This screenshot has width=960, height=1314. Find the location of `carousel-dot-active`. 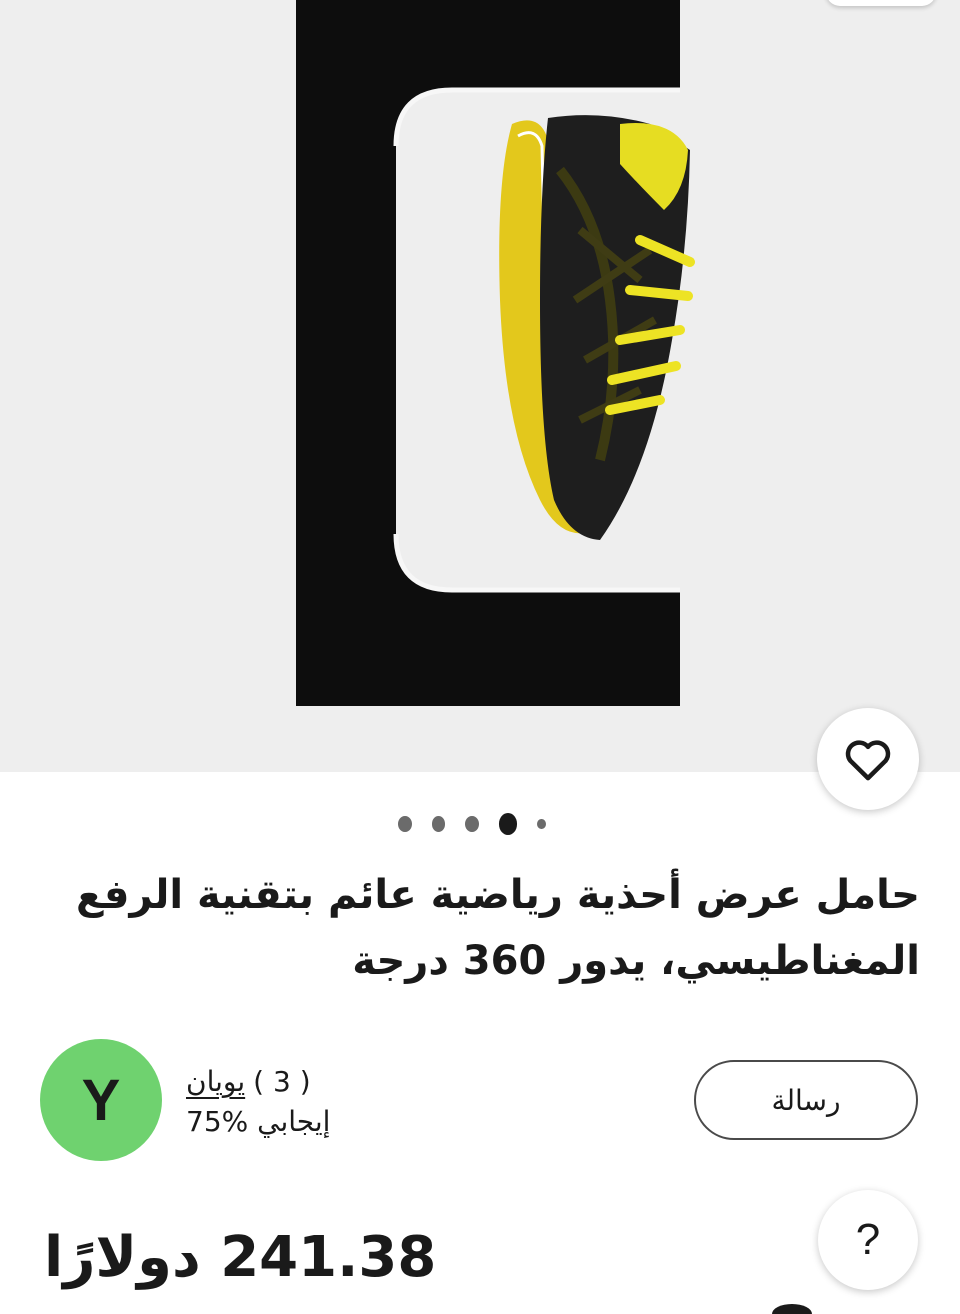

carousel-dot-active is located at coordinates (508, 824).